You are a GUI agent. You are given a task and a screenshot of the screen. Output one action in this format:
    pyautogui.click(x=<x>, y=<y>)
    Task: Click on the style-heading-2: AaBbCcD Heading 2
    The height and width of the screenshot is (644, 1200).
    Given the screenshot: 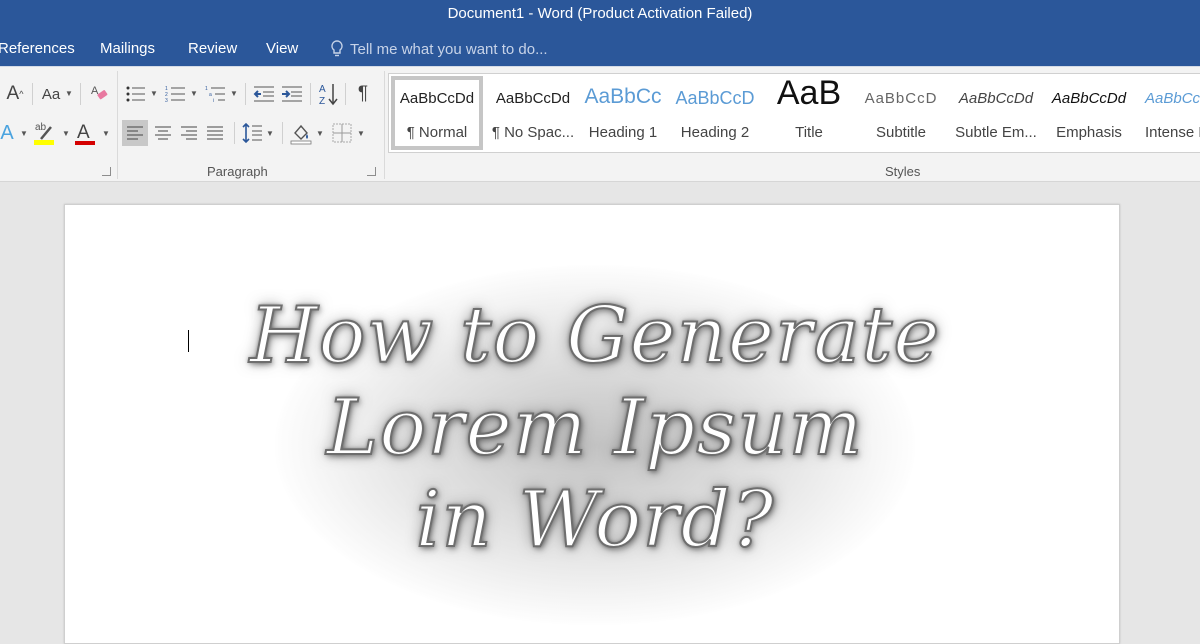 What is the action you would take?
    pyautogui.click(x=715, y=113)
    